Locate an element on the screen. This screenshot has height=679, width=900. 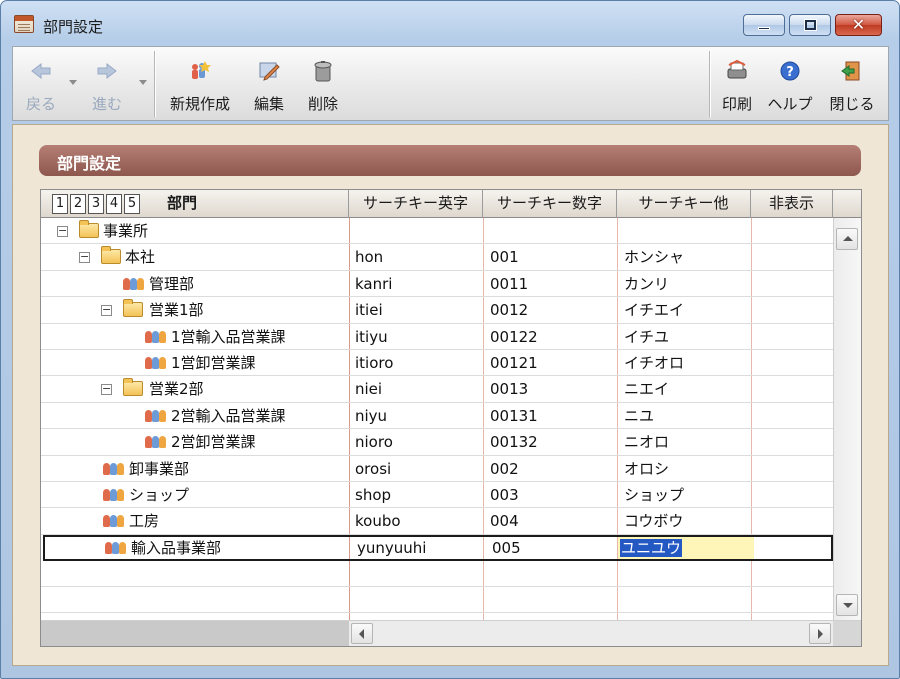
search-en-cell: hon is located at coordinates (418, 257).